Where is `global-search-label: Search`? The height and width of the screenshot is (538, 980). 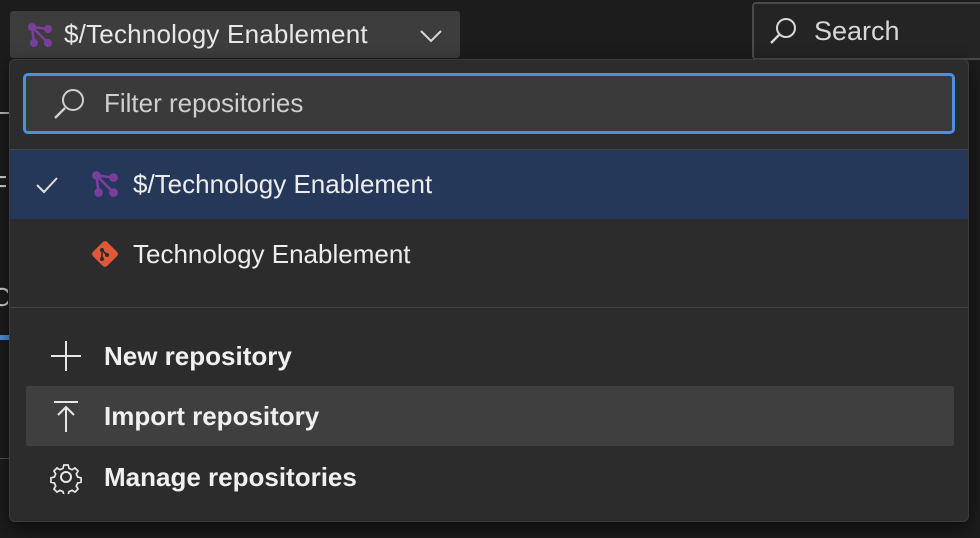 global-search-label: Search is located at coordinates (857, 30).